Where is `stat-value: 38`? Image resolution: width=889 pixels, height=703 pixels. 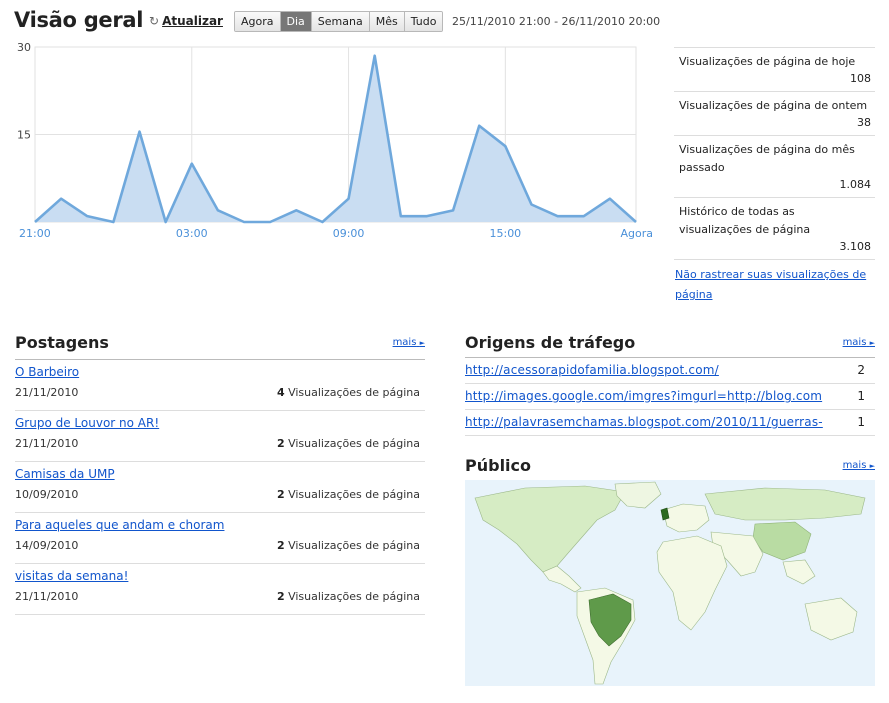 stat-value: 38 is located at coordinates (864, 122).